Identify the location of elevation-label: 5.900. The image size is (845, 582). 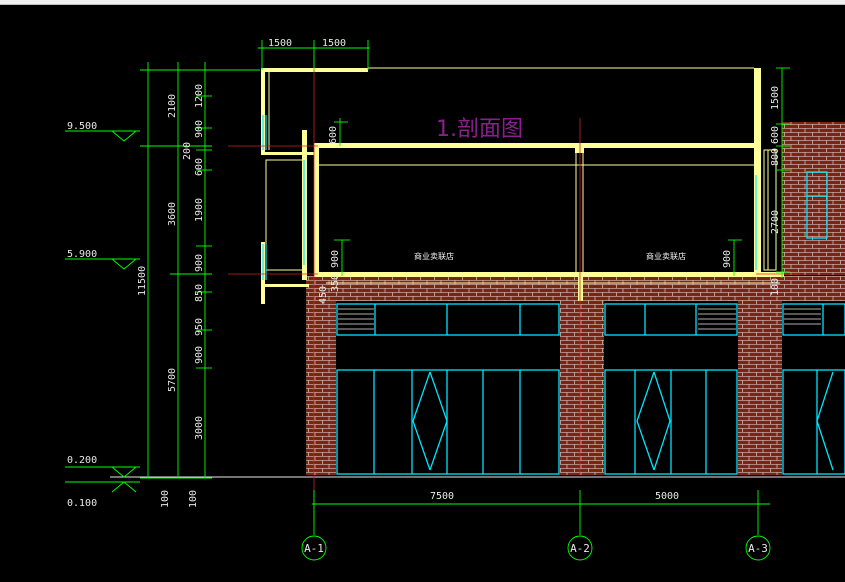
(82, 254).